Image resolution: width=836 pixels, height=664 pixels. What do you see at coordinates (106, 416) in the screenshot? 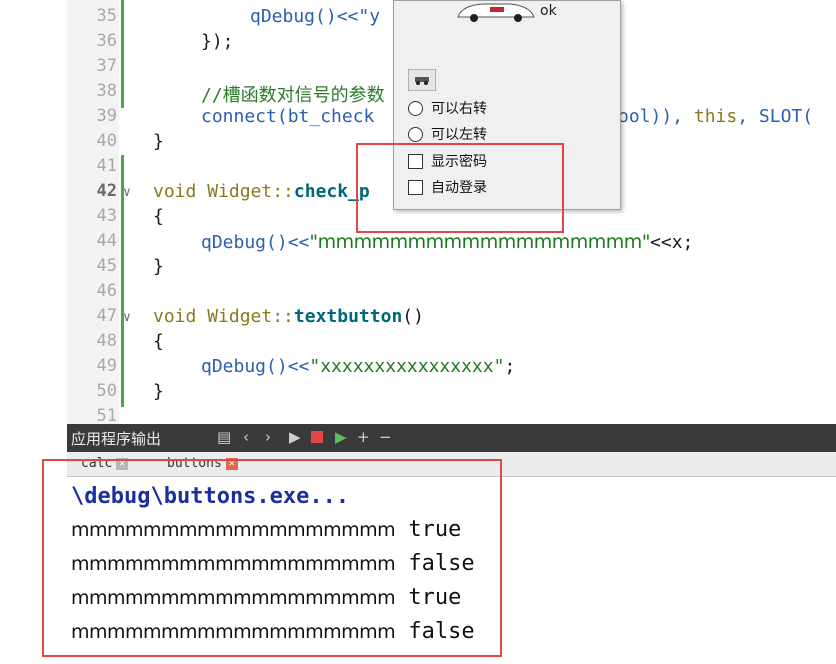
I see `line-number: 51` at bounding box center [106, 416].